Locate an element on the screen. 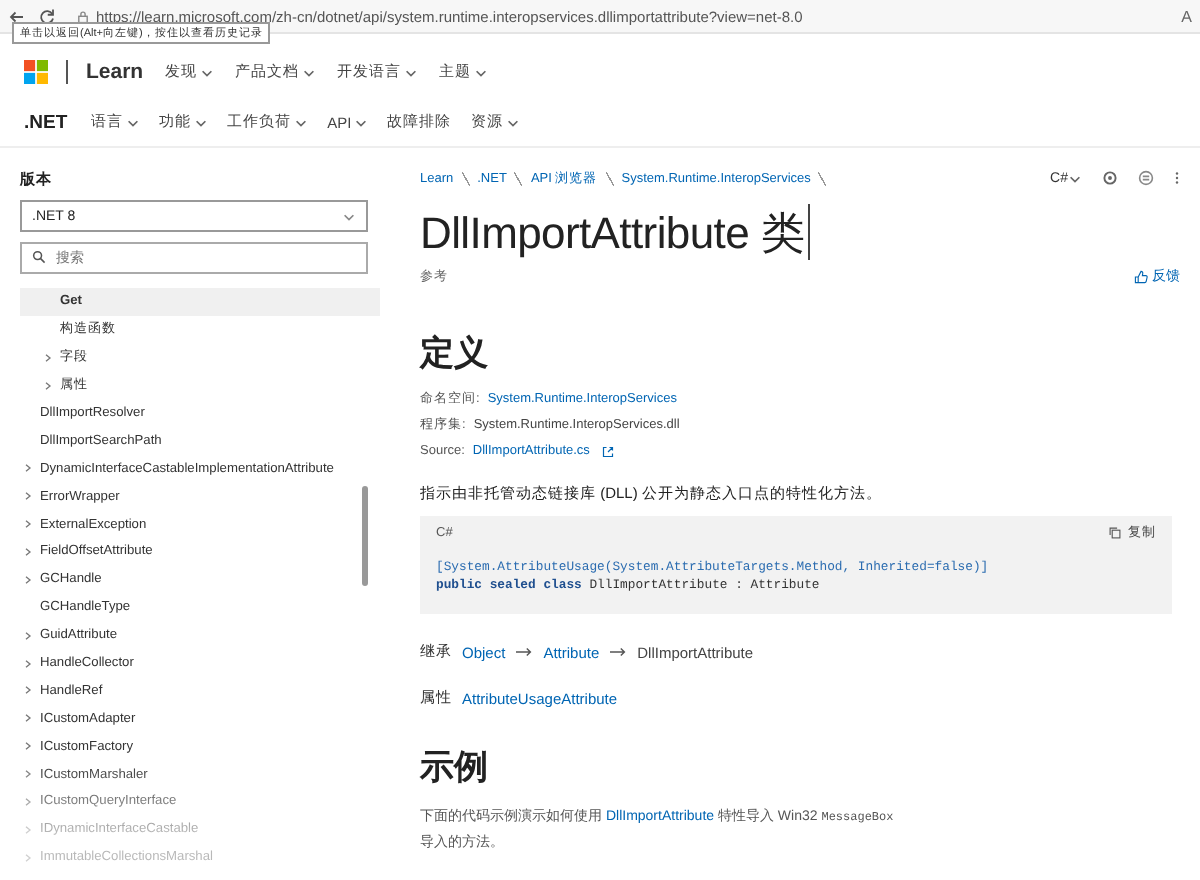  lock-icon is located at coordinates (83, 16).